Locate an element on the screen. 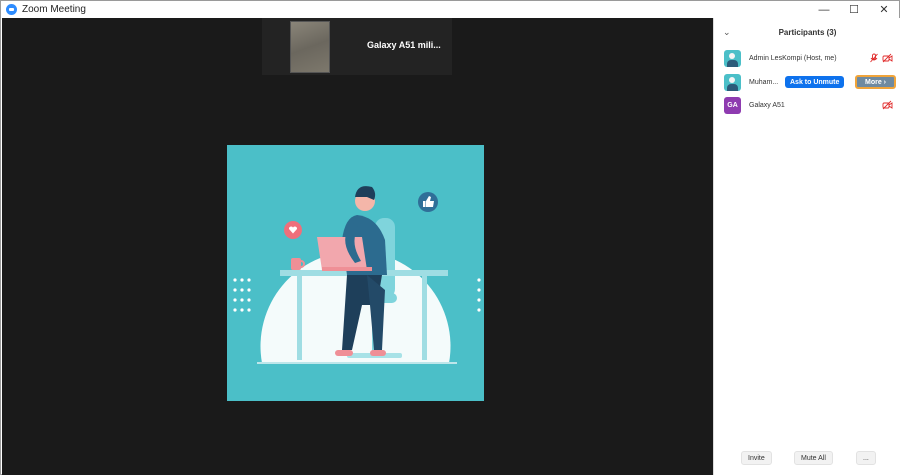 This screenshot has width=900, height=475. participant-more-button: More › is located at coordinates (875, 82).